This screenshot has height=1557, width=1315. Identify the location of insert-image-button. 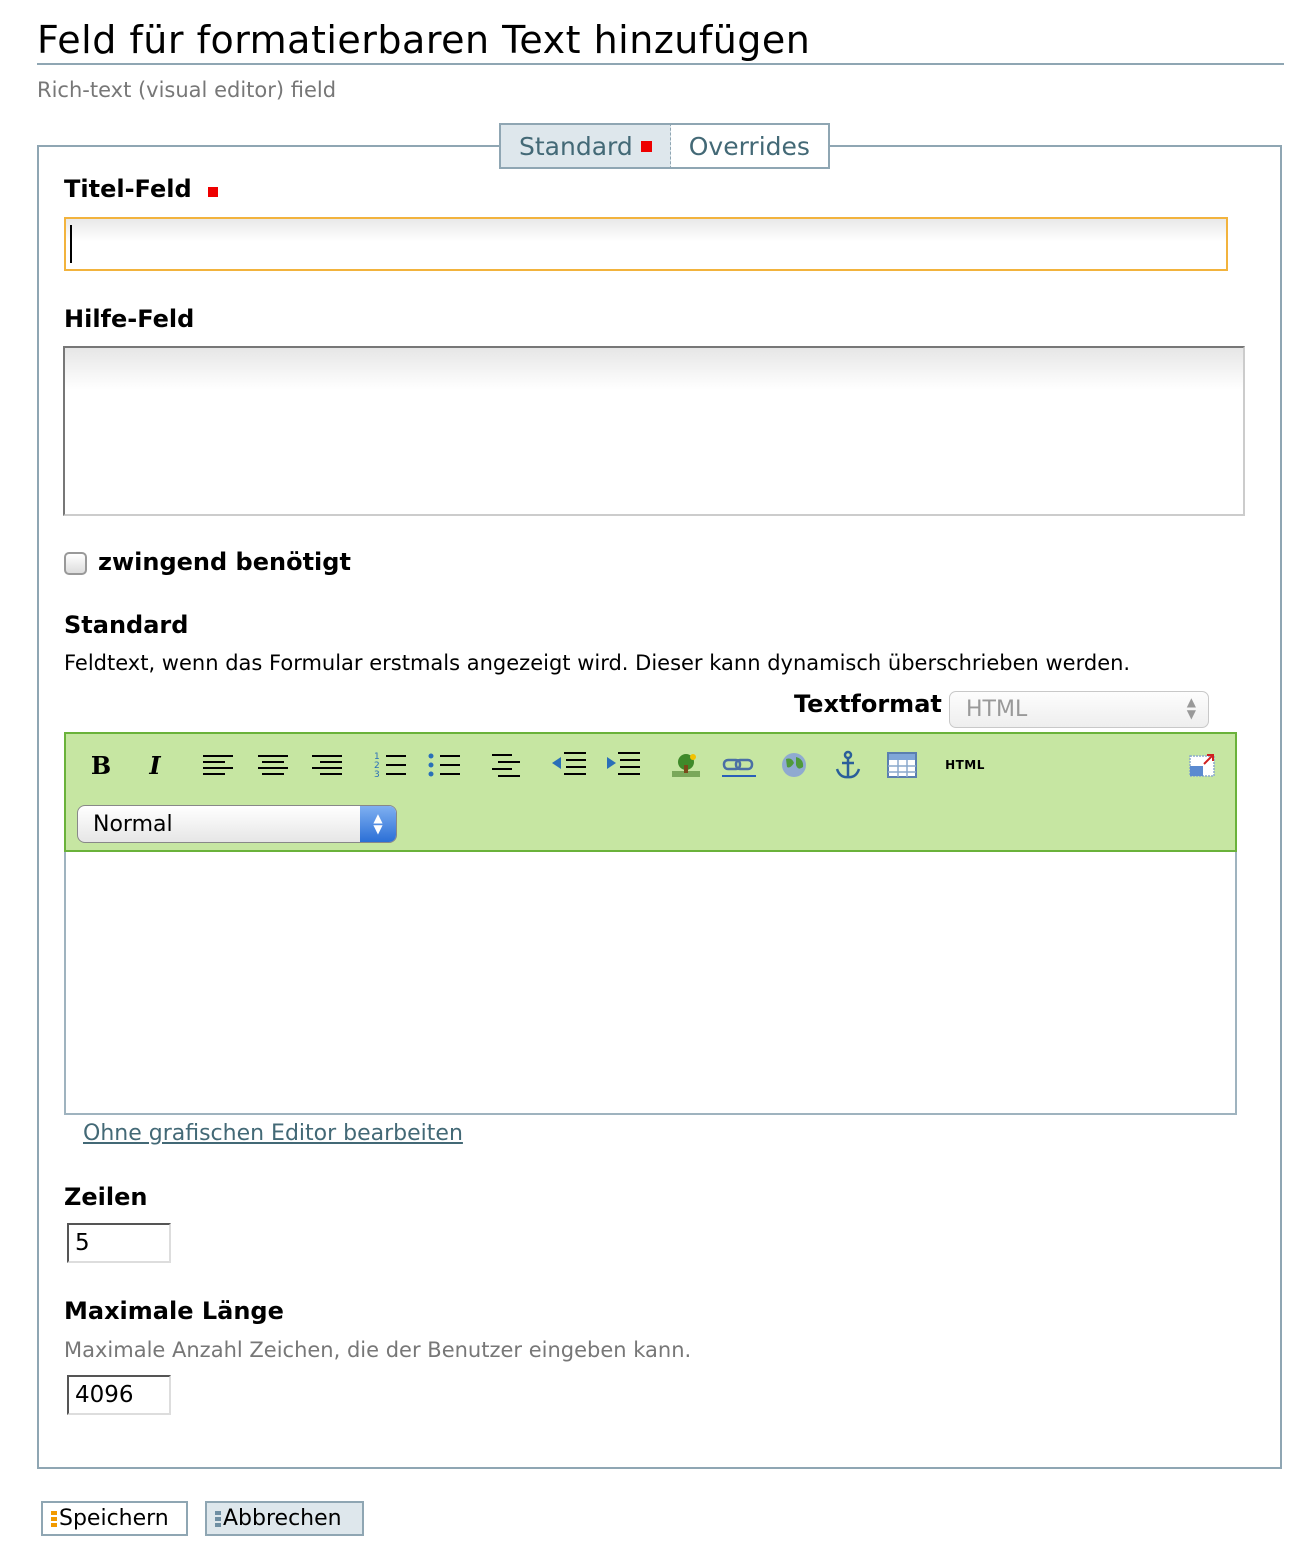
(686, 765).